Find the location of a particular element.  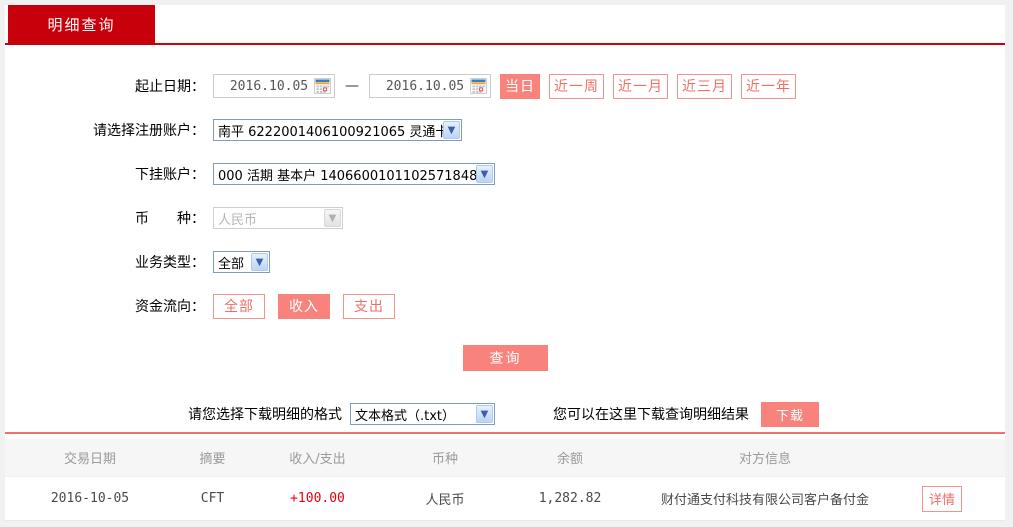

business-type-select: 全部 ▼ is located at coordinates (241, 262).